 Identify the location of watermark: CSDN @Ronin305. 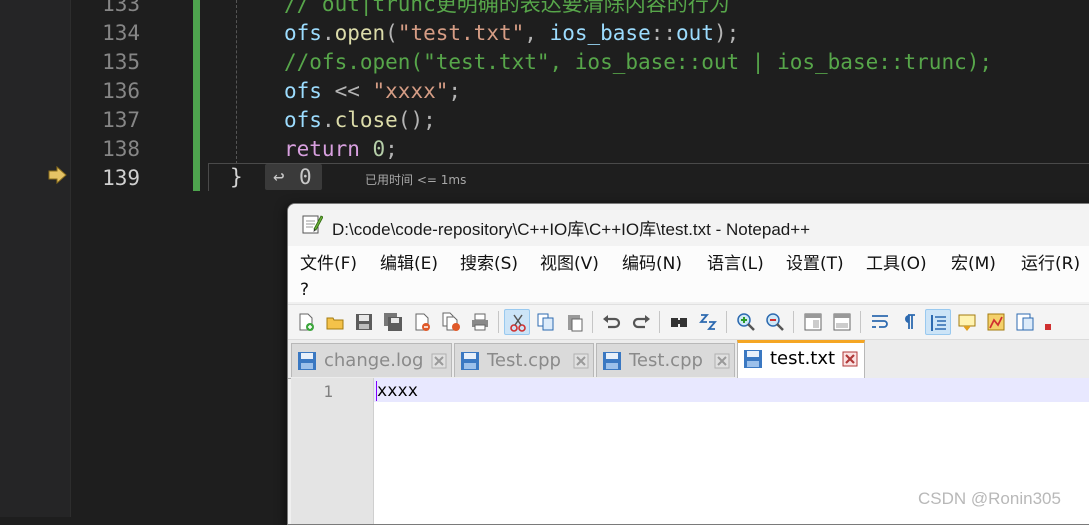
(989, 498).